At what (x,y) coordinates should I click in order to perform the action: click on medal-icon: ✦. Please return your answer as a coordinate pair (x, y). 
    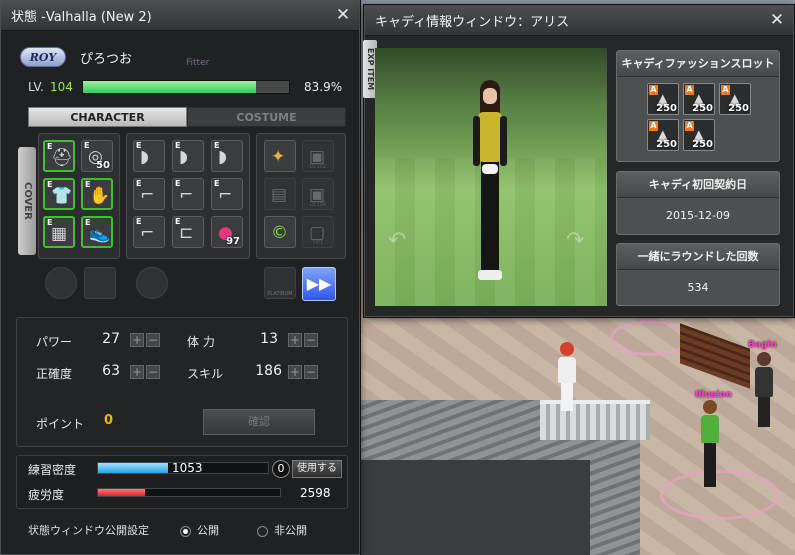
    Looking at the image, I should click on (280, 156).